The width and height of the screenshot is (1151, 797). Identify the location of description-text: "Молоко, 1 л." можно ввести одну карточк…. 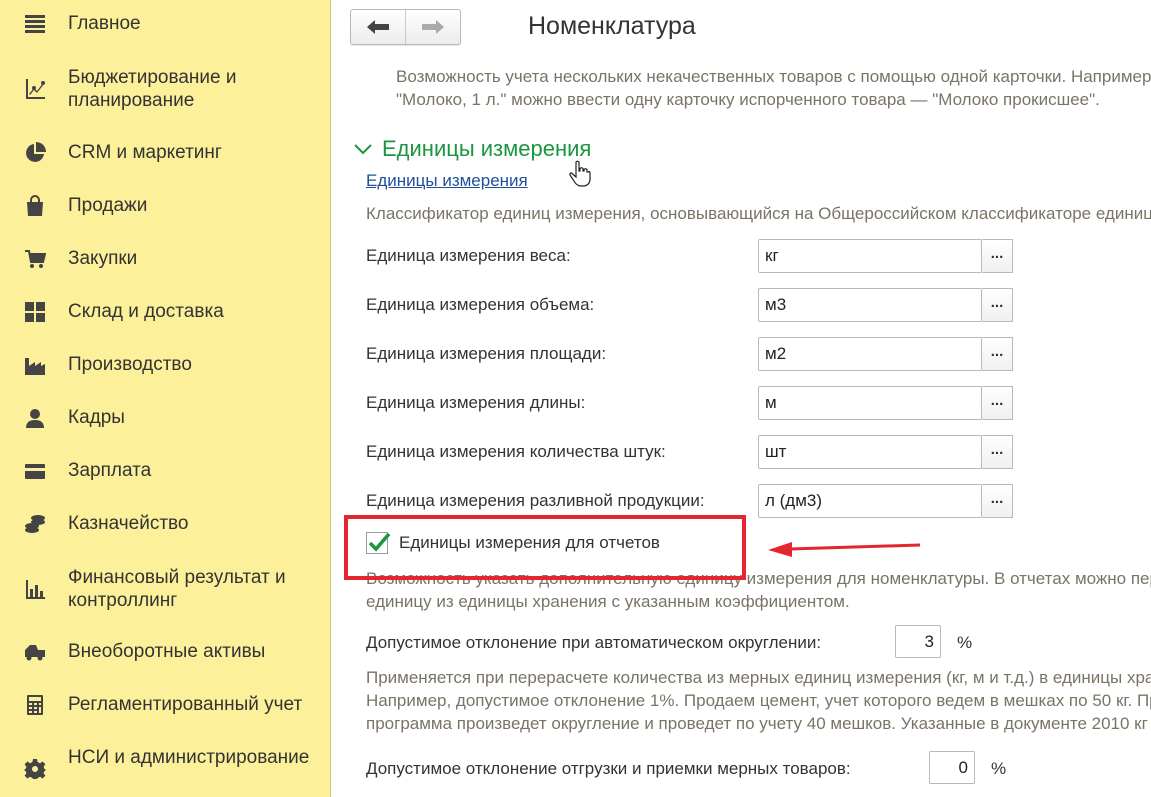
(748, 99).